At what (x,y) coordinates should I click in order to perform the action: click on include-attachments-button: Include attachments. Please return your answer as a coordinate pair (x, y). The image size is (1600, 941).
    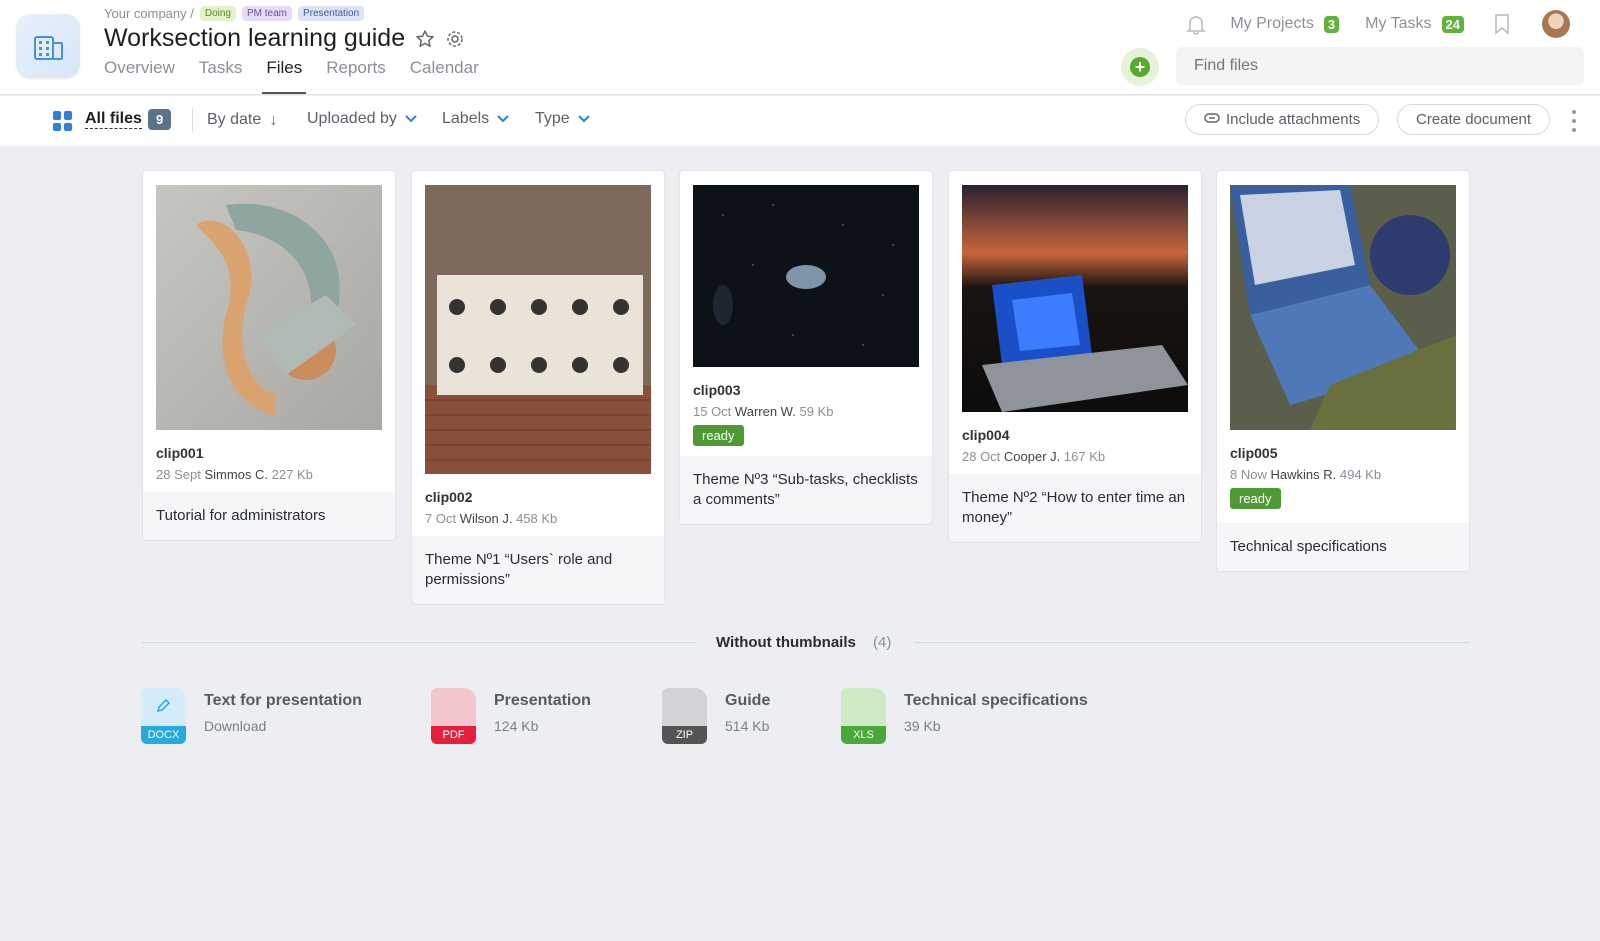
    Looking at the image, I should click on (1282, 119).